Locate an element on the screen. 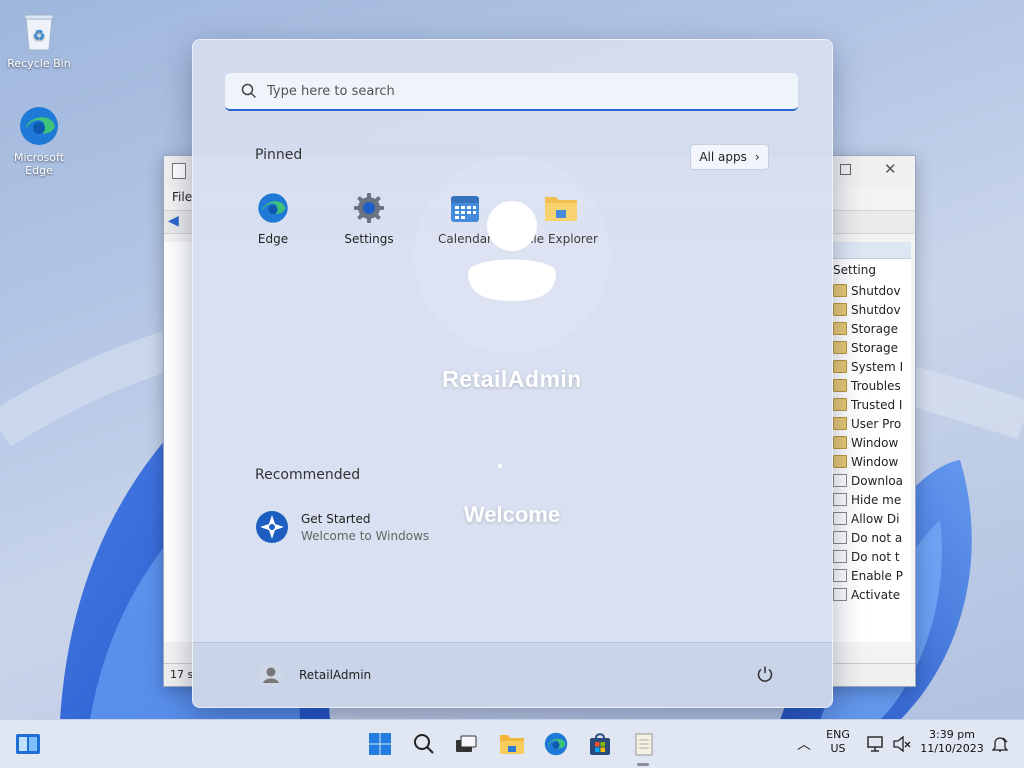 This screenshot has width=1024, height=768. chevron-up-icon: ︿ is located at coordinates (804, 745).